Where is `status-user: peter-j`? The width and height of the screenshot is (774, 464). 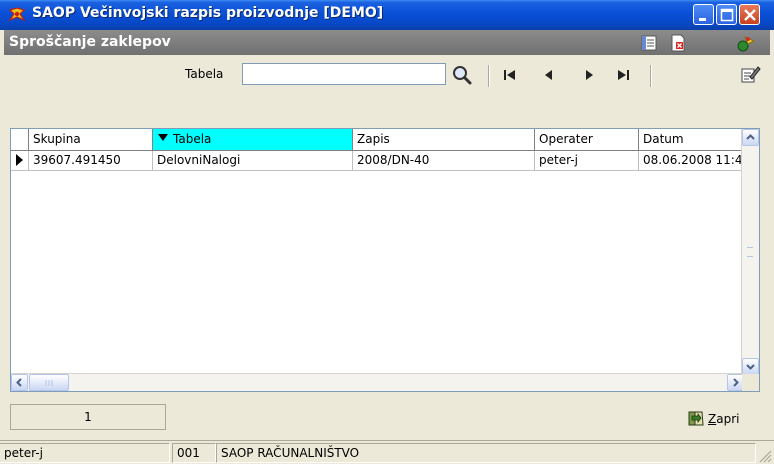 status-user: peter-j is located at coordinates (85, 453).